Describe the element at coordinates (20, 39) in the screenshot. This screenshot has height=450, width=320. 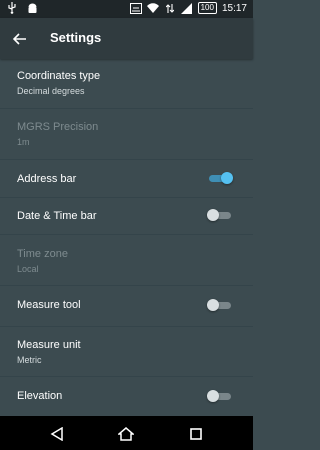
I see `arrow-back-icon` at that location.